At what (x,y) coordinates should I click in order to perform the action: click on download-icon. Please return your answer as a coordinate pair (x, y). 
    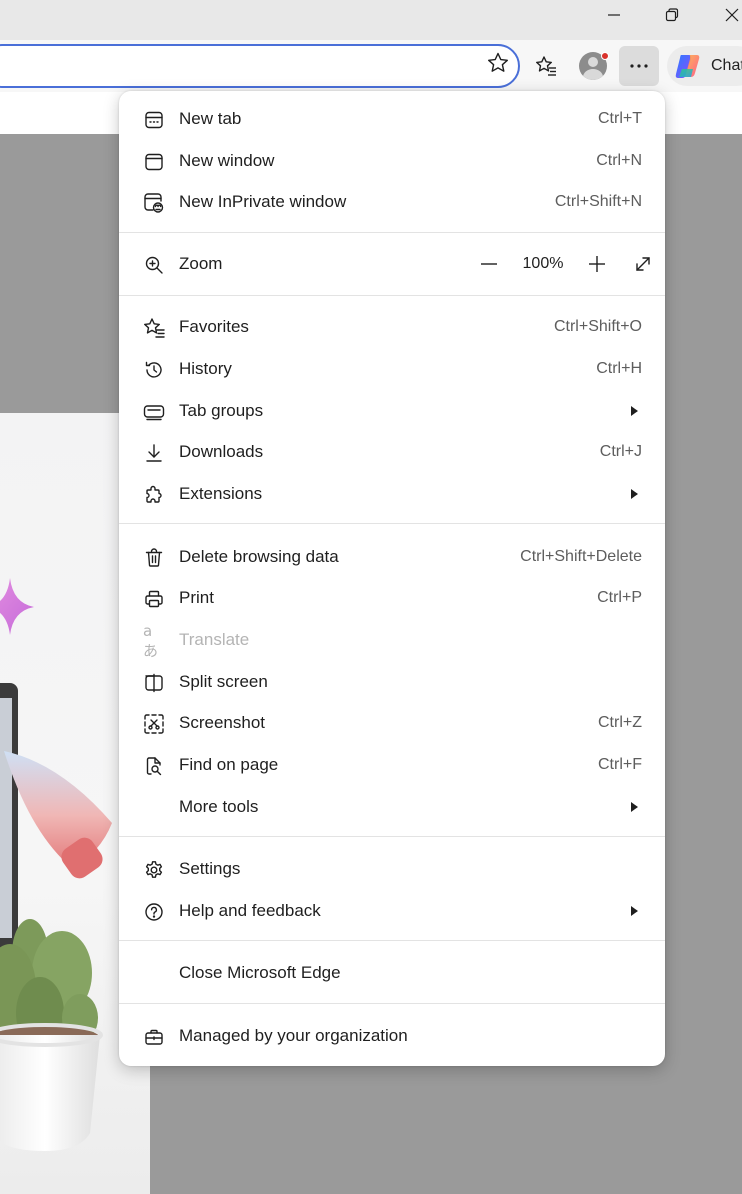
    Looking at the image, I should click on (154, 453).